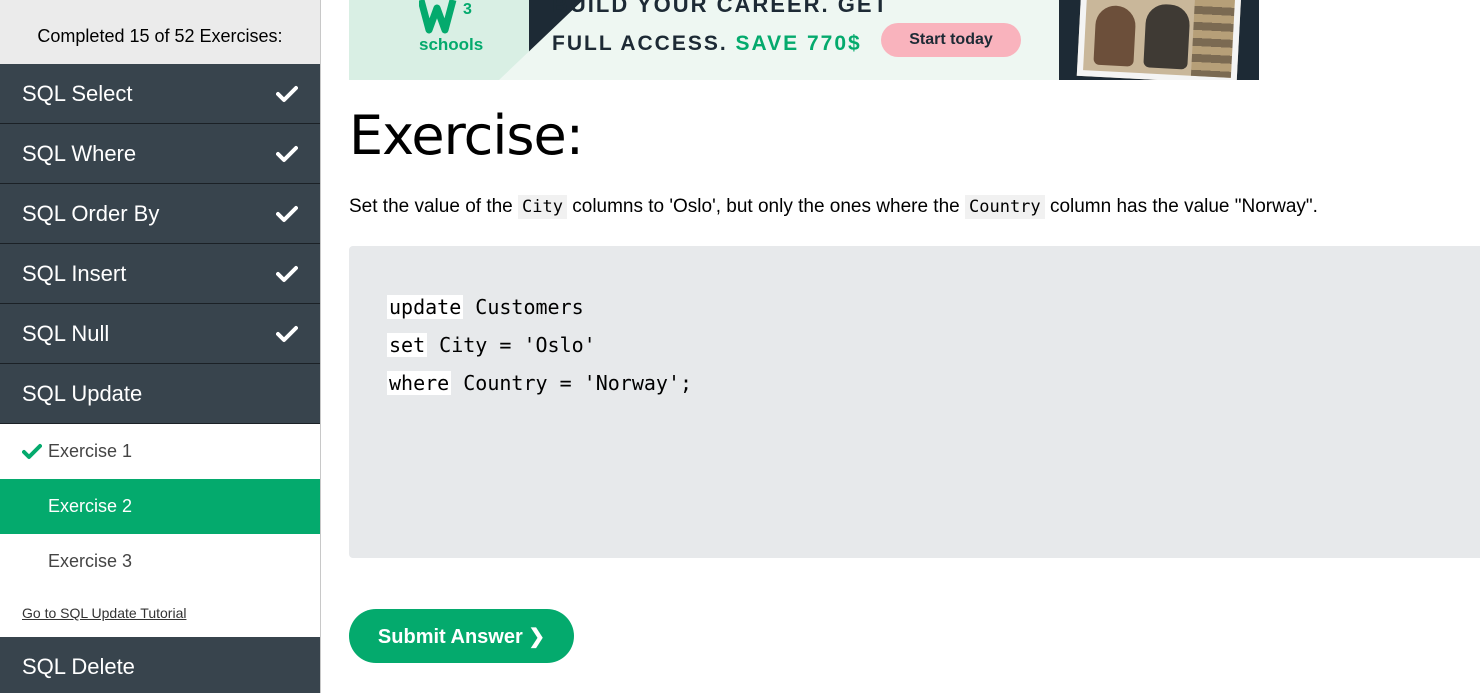 The image size is (1480, 693). What do you see at coordinates (79, 153) in the screenshot?
I see `chapter-label: SQL Where` at bounding box center [79, 153].